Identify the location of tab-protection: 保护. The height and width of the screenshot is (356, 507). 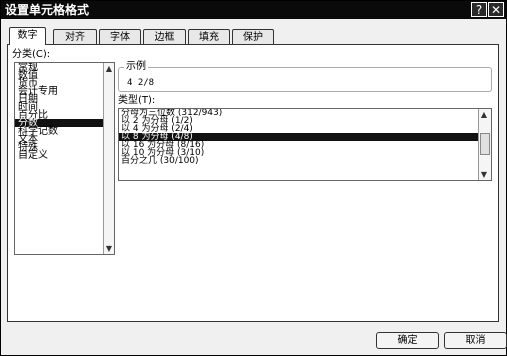
(253, 36).